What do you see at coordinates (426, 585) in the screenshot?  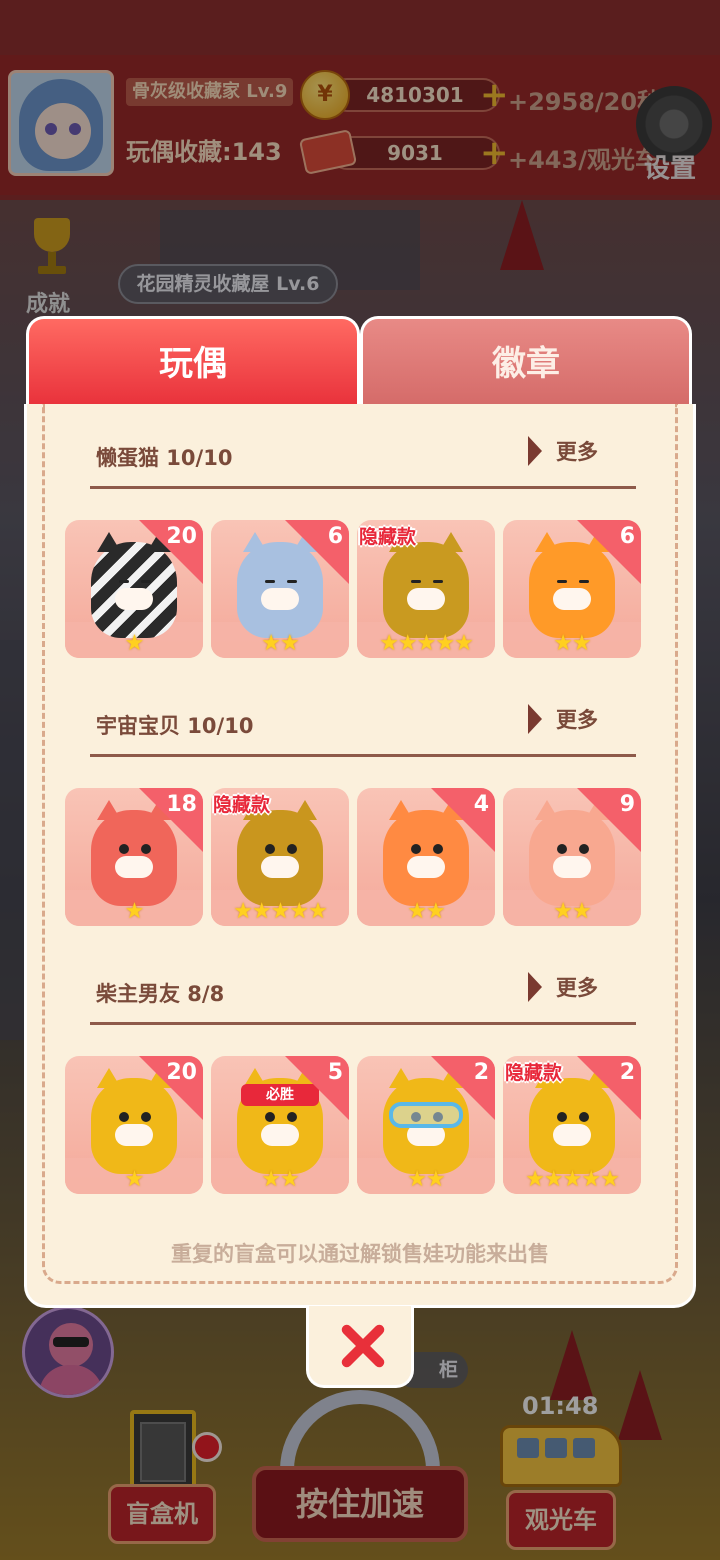 I see `cat-gold-figure-icon` at bounding box center [426, 585].